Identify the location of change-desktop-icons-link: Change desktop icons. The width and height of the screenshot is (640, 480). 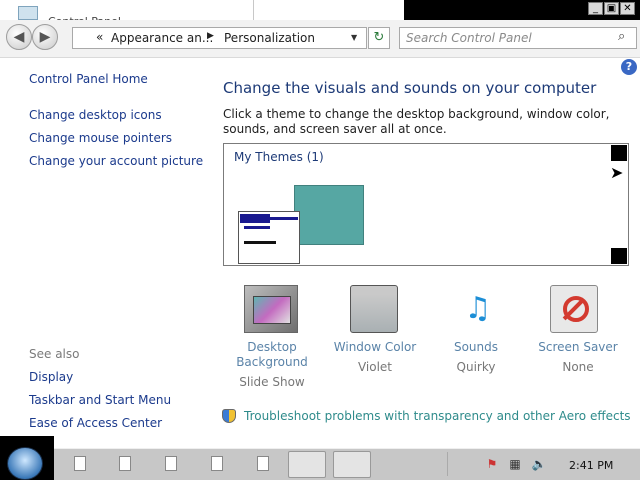
(95, 115).